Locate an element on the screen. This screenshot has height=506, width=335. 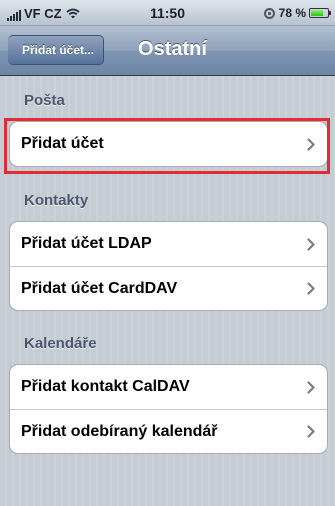
row-add-ldap-account: Přidat účet LDAP is located at coordinates (168, 244).